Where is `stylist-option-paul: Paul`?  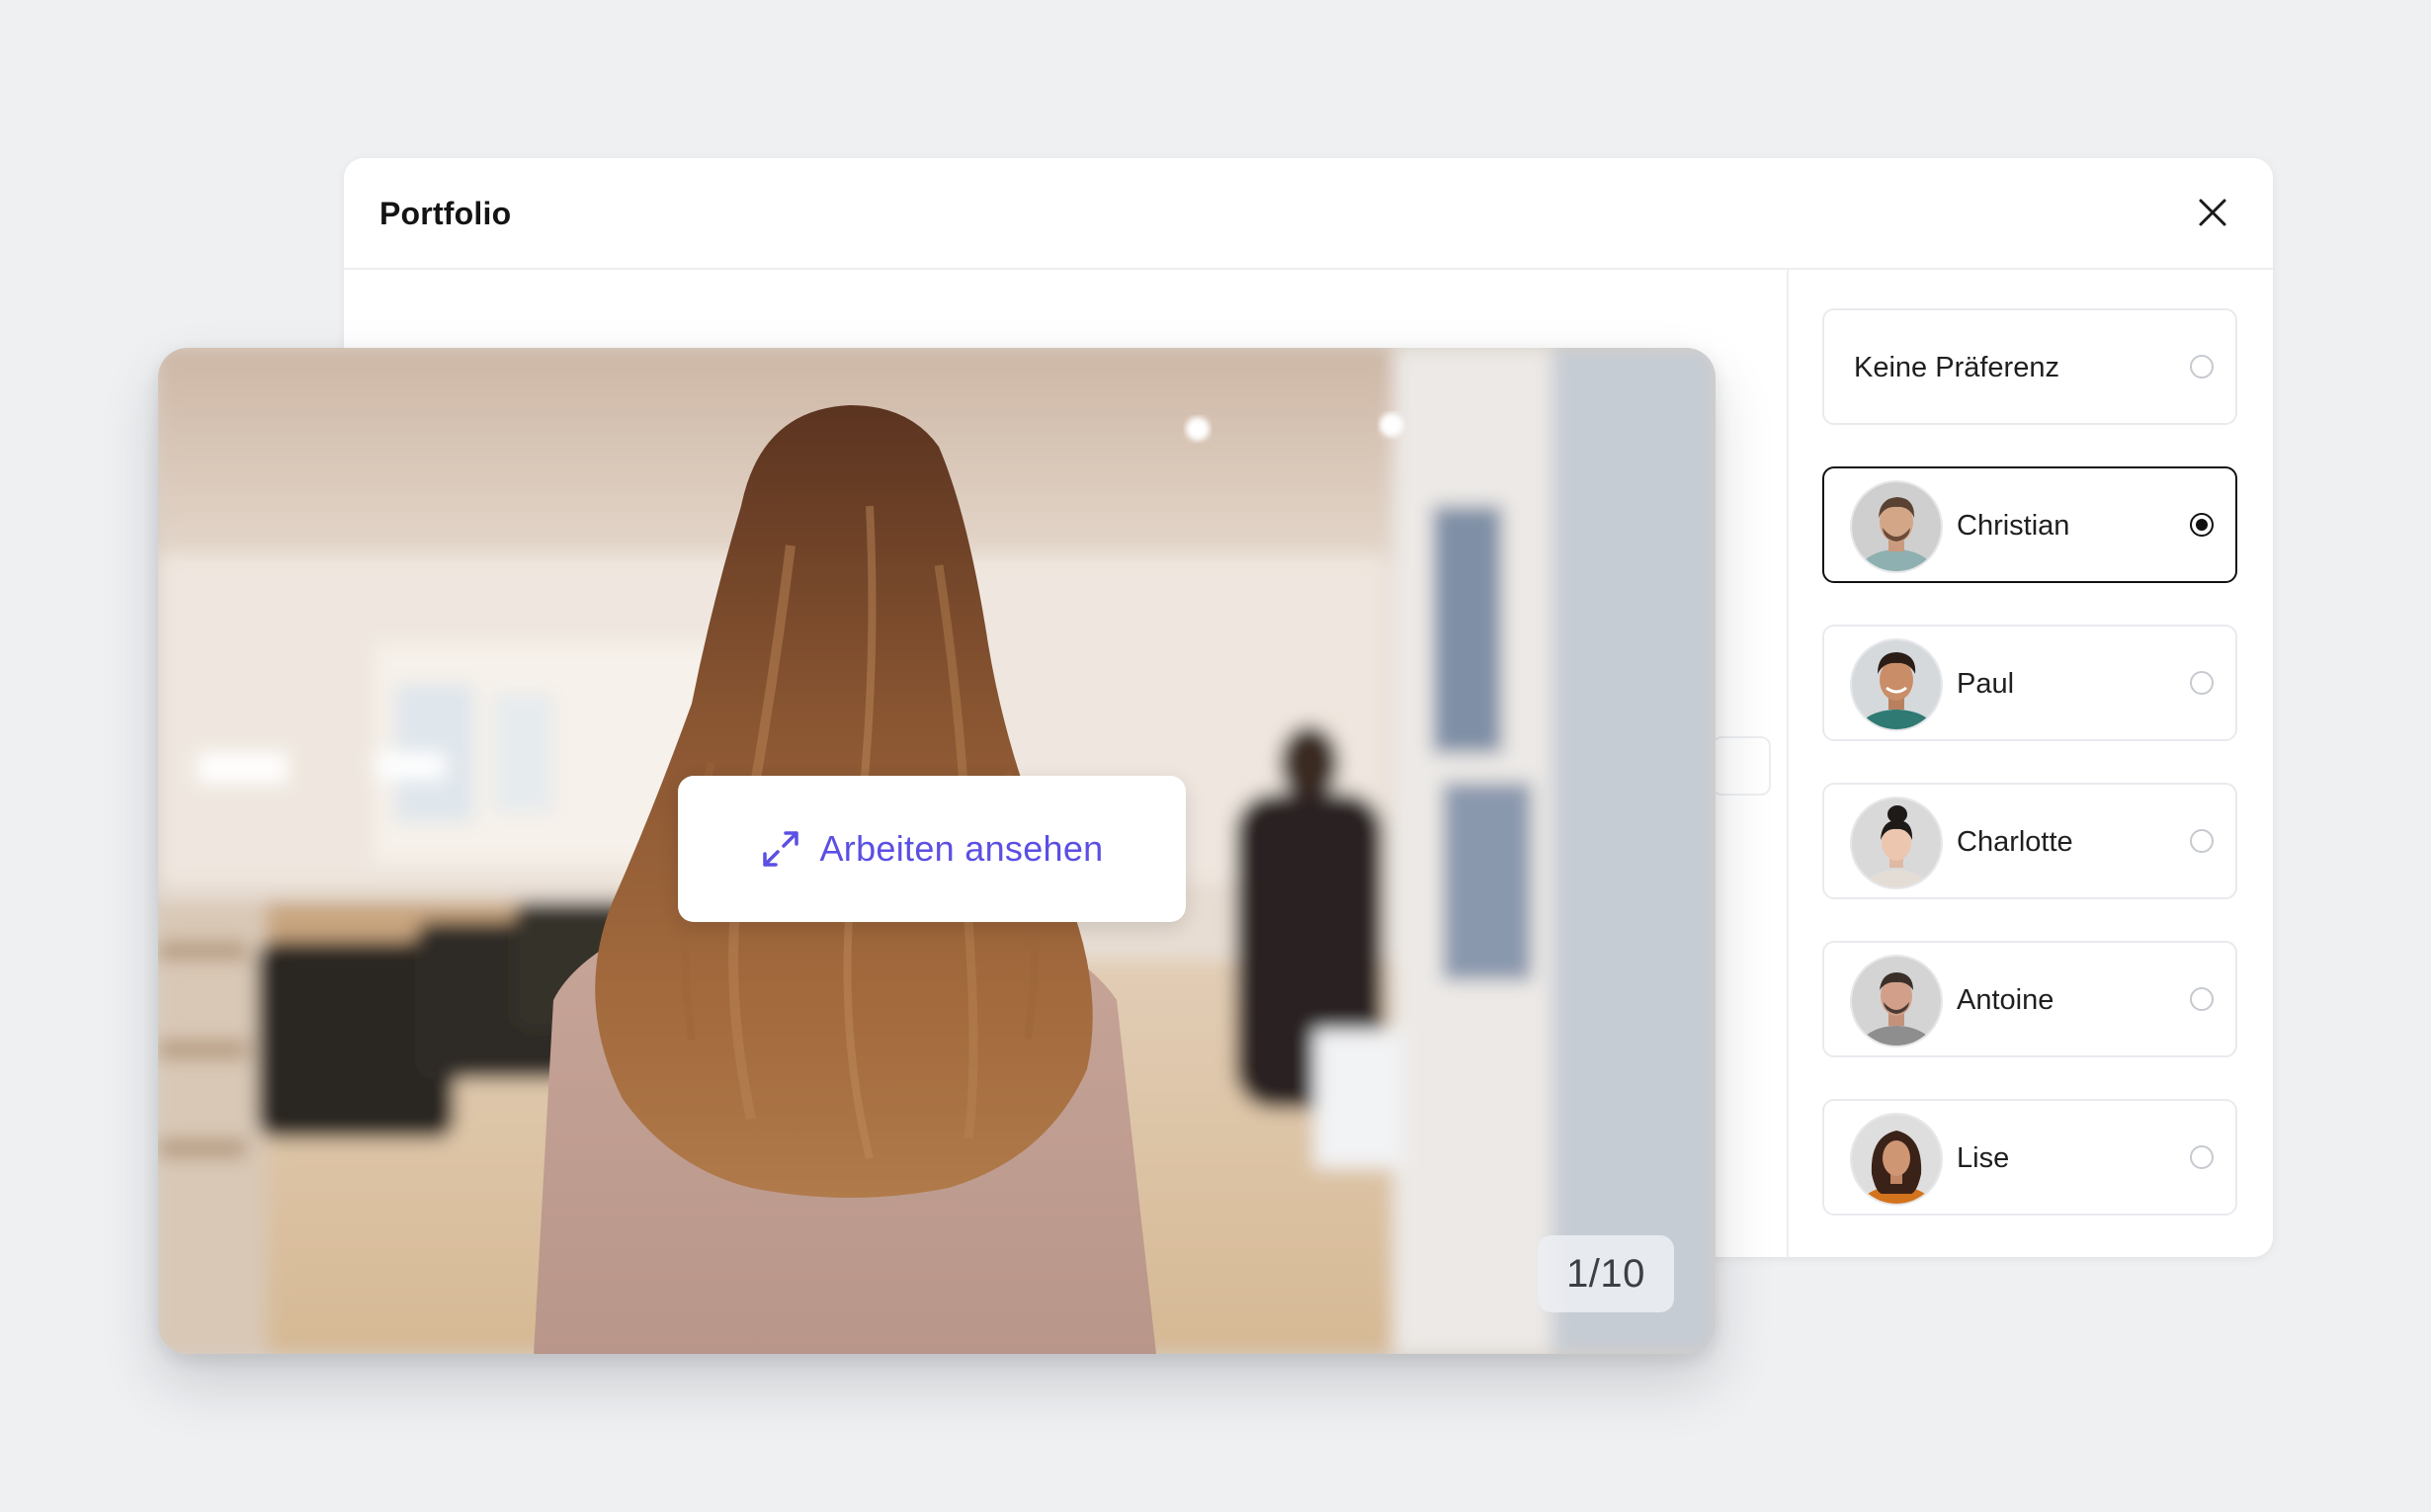
stylist-option-paul: Paul is located at coordinates (2030, 683).